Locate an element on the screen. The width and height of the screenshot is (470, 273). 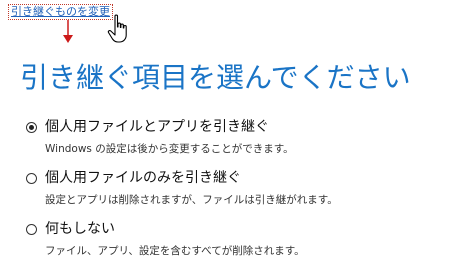
hand-pointer-icon is located at coordinates (117, 28).